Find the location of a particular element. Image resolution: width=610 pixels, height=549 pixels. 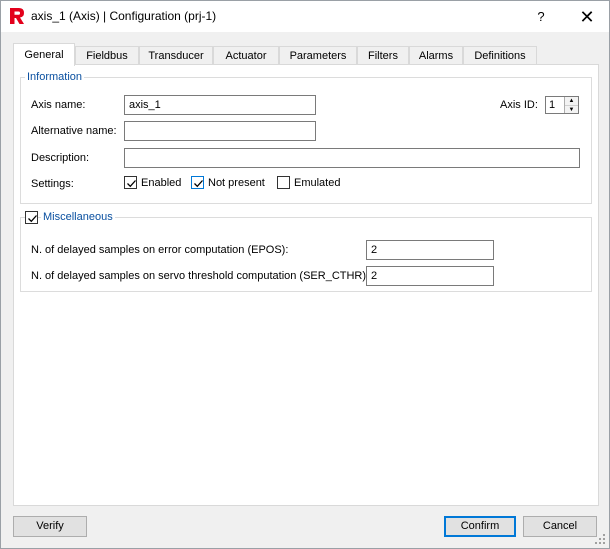

not-present-checkbox is located at coordinates (197, 182).